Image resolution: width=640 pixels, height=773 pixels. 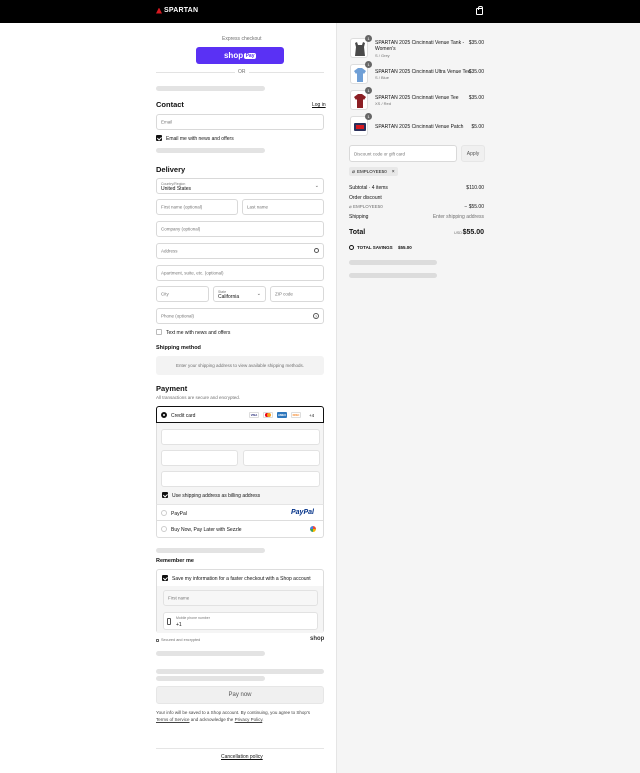 What do you see at coordinates (167, 122) in the screenshot?
I see `email-placeholder: Email` at bounding box center [167, 122].